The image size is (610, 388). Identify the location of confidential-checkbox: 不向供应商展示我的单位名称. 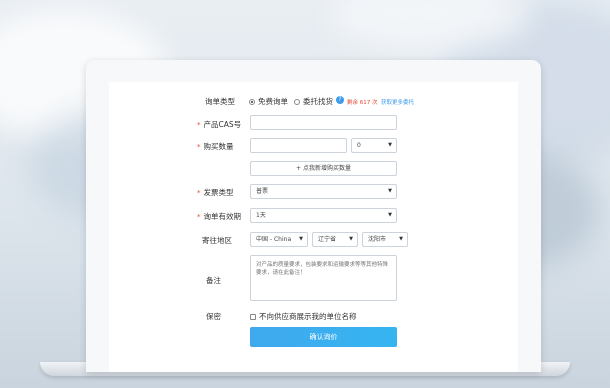
(303, 316).